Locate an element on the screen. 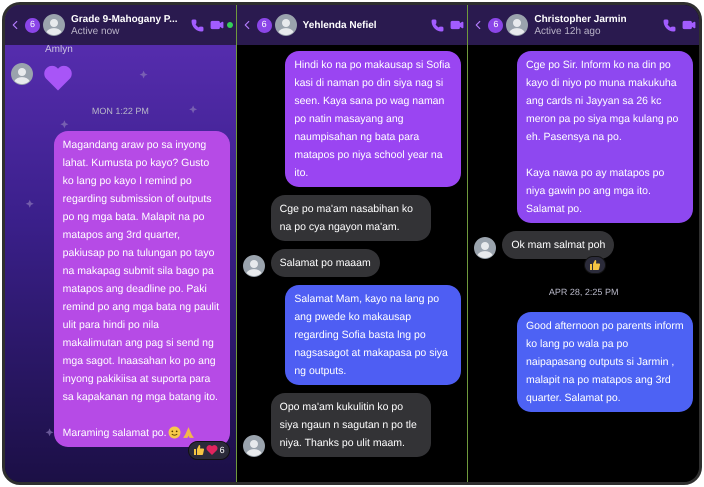  message-text: Magandang araw po sa inyong lahat. Kumusta po kayo? Gusto ko lang po kayo I remind po regarding submission of outputs po ng mga bata. Malapit na po matapos ang 3rd quarter, pakiusap po na tulungan po tayo na makapag submit sila bago pa matapos ang deadline po. Paki remind po ang mga bata ng paulit ulit para hindi po nila makalimutan ang pag si send ng mga sagot. Inaasahan ko po ang inyong pakikiisa at suporta para sa kapakanan ng mga batang ito. is located at coordinates (141, 271).